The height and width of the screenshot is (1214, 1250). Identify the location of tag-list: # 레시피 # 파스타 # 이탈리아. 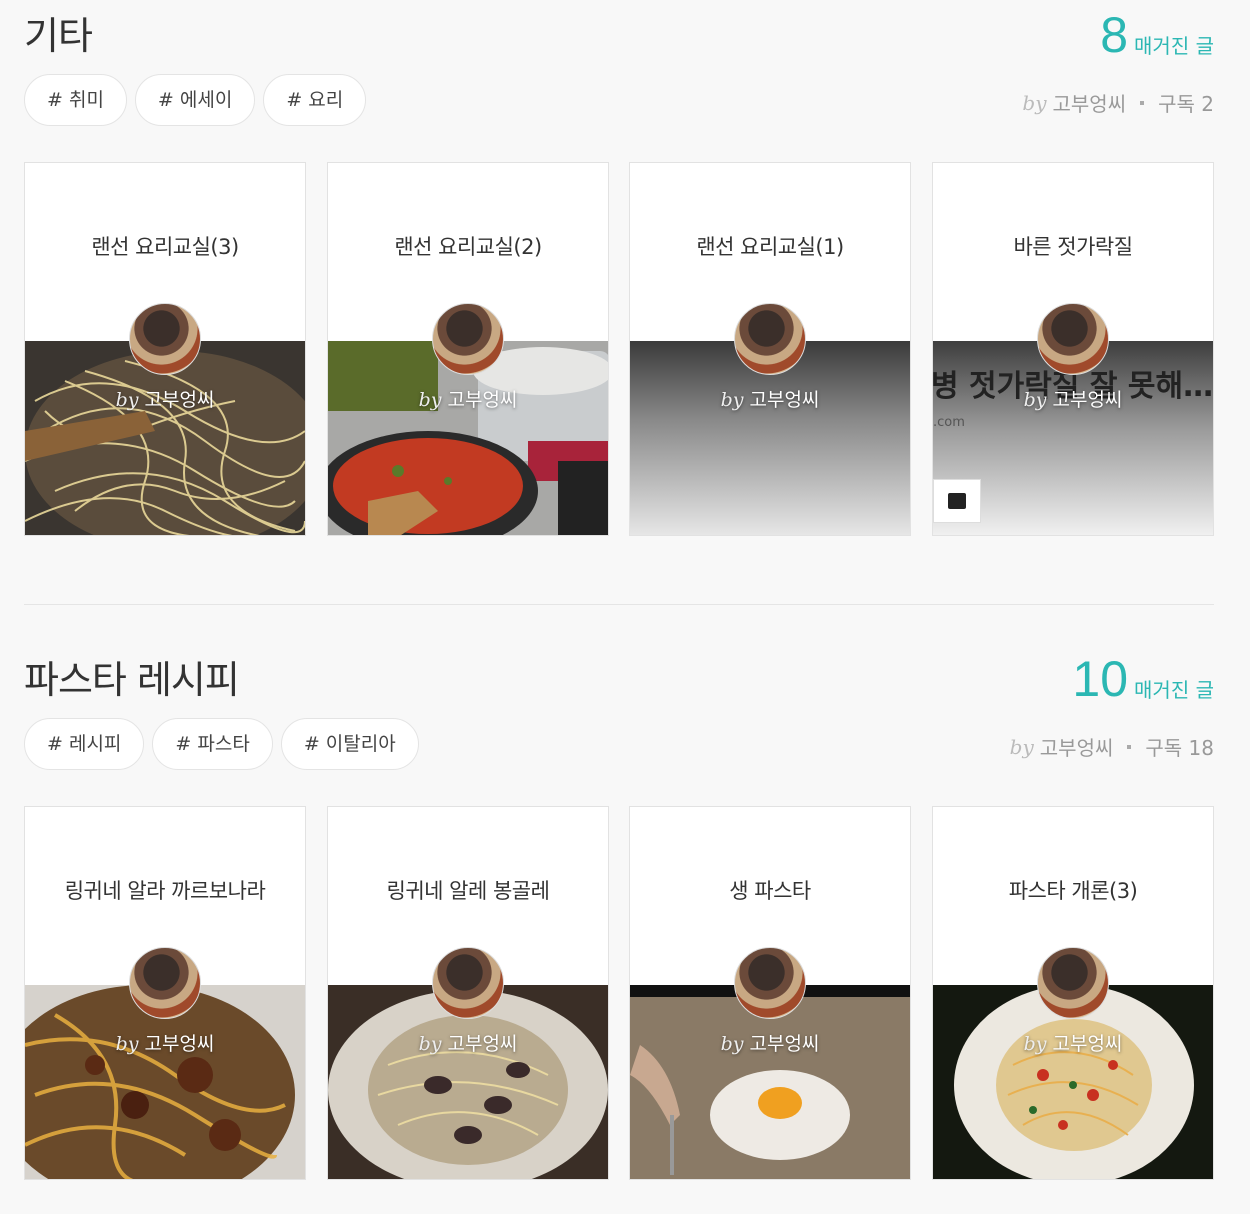
(225, 744).